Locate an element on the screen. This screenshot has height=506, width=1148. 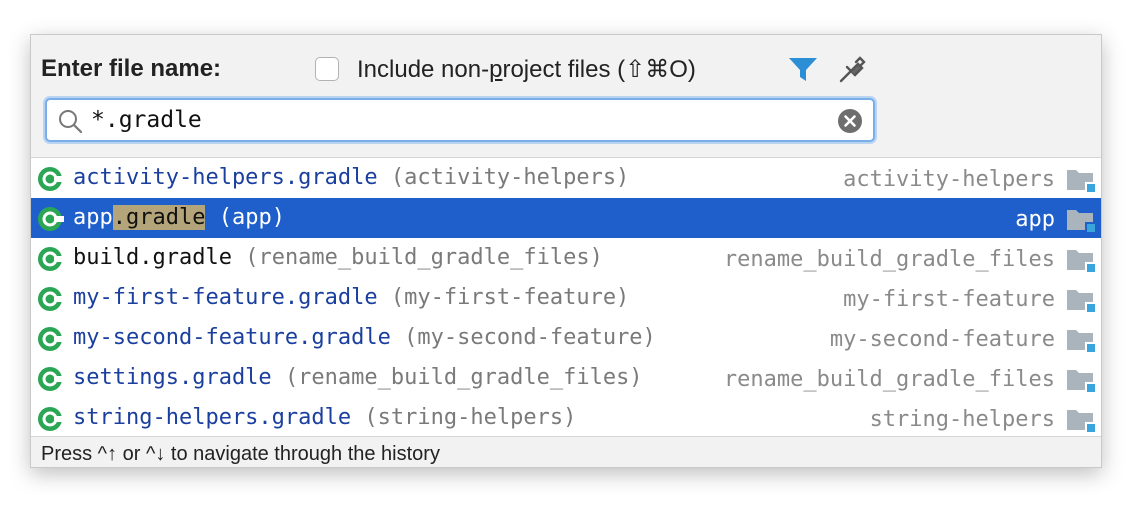
include-non-project-checkbox is located at coordinates (327, 69).